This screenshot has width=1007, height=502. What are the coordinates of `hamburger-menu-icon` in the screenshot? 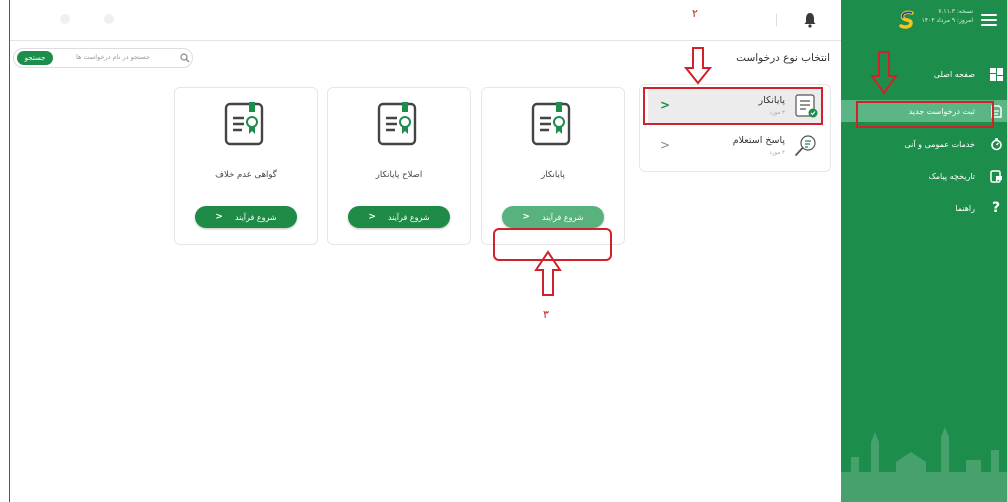 It's located at (989, 20).